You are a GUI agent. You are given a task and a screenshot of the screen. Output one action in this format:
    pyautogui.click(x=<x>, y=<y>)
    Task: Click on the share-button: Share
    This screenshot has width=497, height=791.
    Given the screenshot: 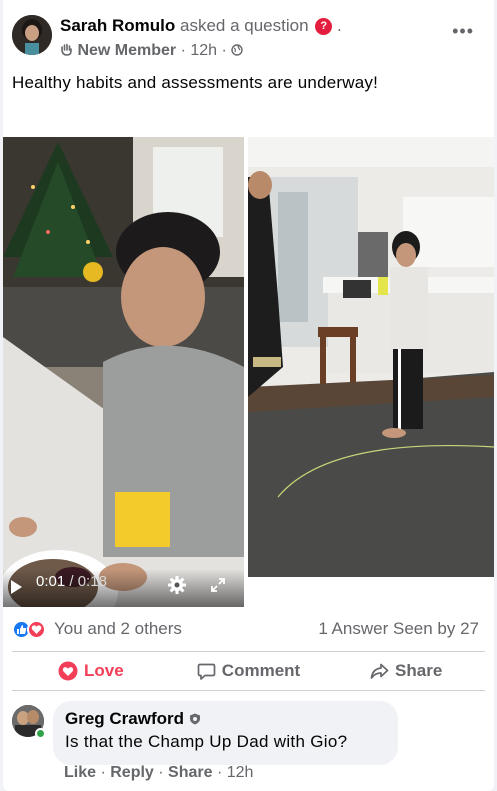 What is the action you would take?
    pyautogui.click(x=406, y=671)
    